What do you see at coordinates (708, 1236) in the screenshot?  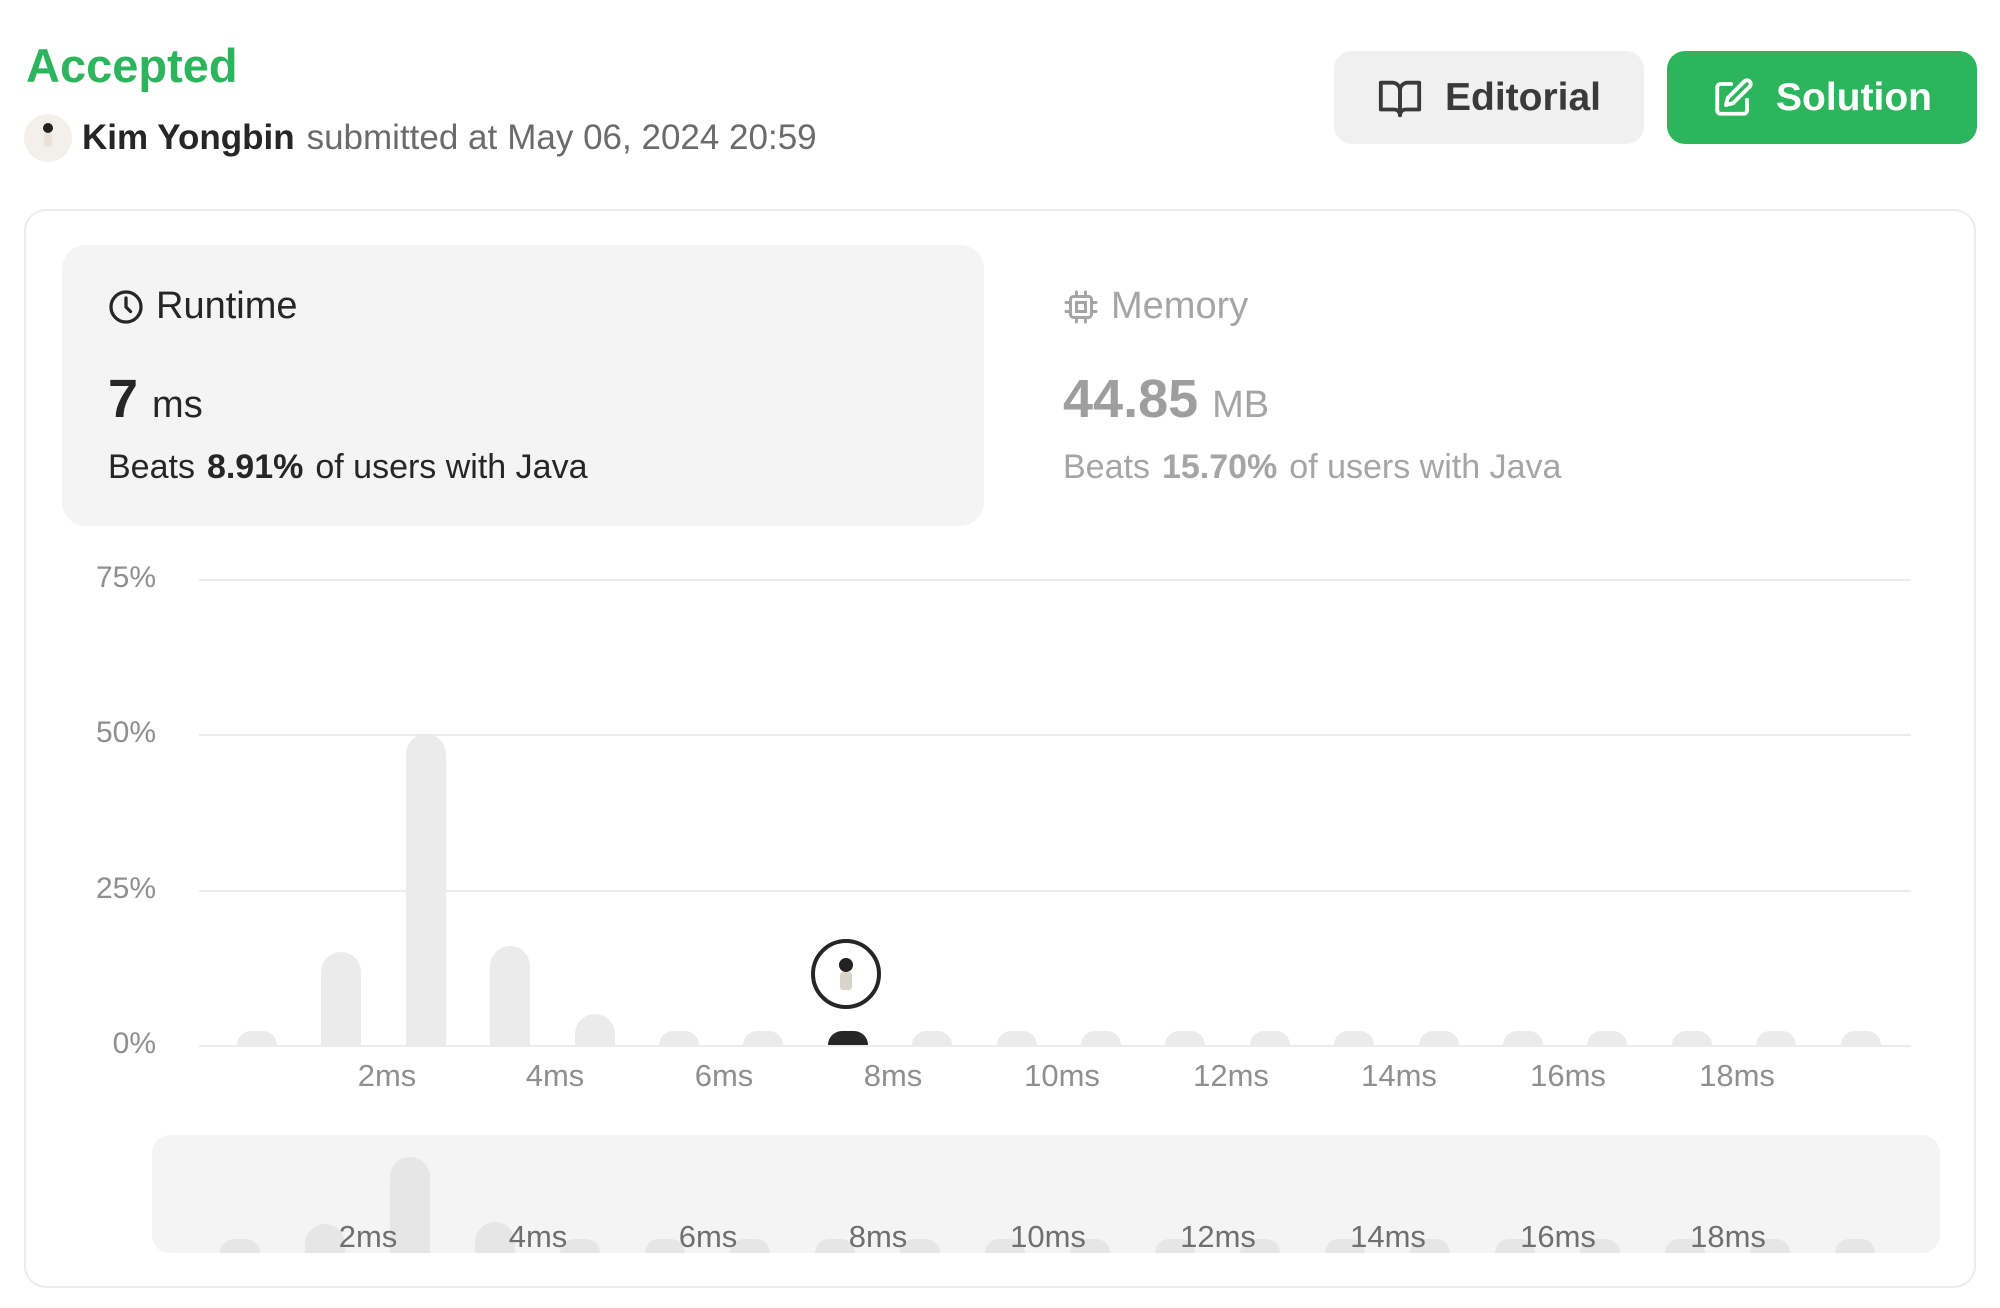 I see `overview-tick-label: 6ms` at bounding box center [708, 1236].